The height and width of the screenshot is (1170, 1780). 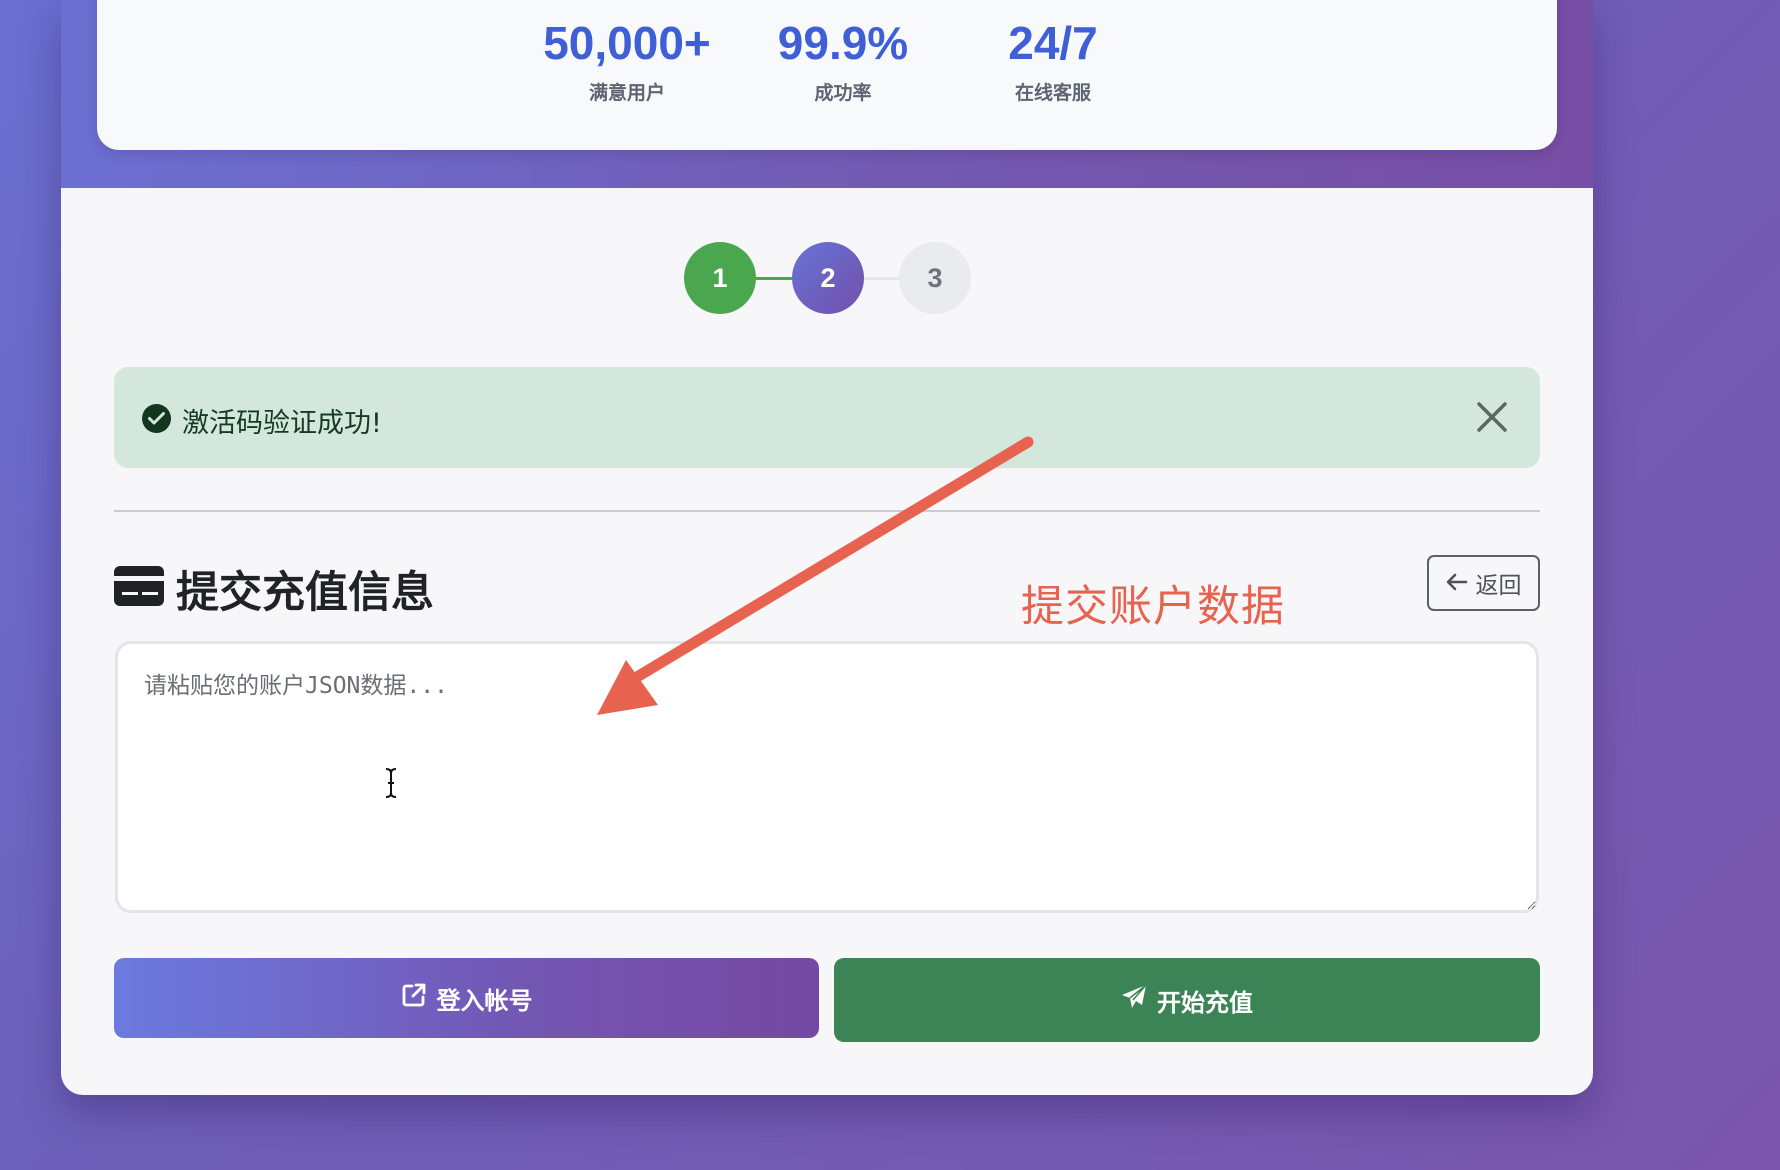 What do you see at coordinates (391, 785) in the screenshot?
I see `text-cursor-icon` at bounding box center [391, 785].